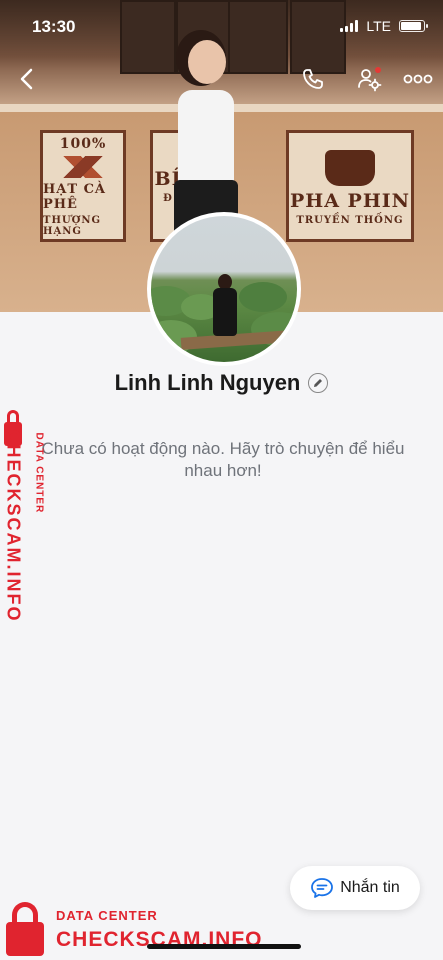 Image resolution: width=443 pixels, height=960 pixels. What do you see at coordinates (207, 382) in the screenshot?
I see `profile-name: Linh Linh Nguyen` at bounding box center [207, 382].